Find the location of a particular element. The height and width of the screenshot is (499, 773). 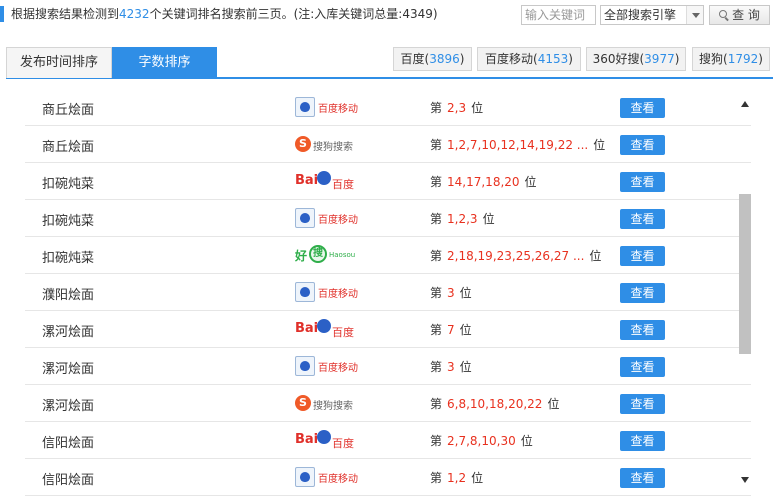

summary-suffix: 个关键词排名搜索前三页。(注:入库关键词总量:4349) is located at coordinates (293, 14).